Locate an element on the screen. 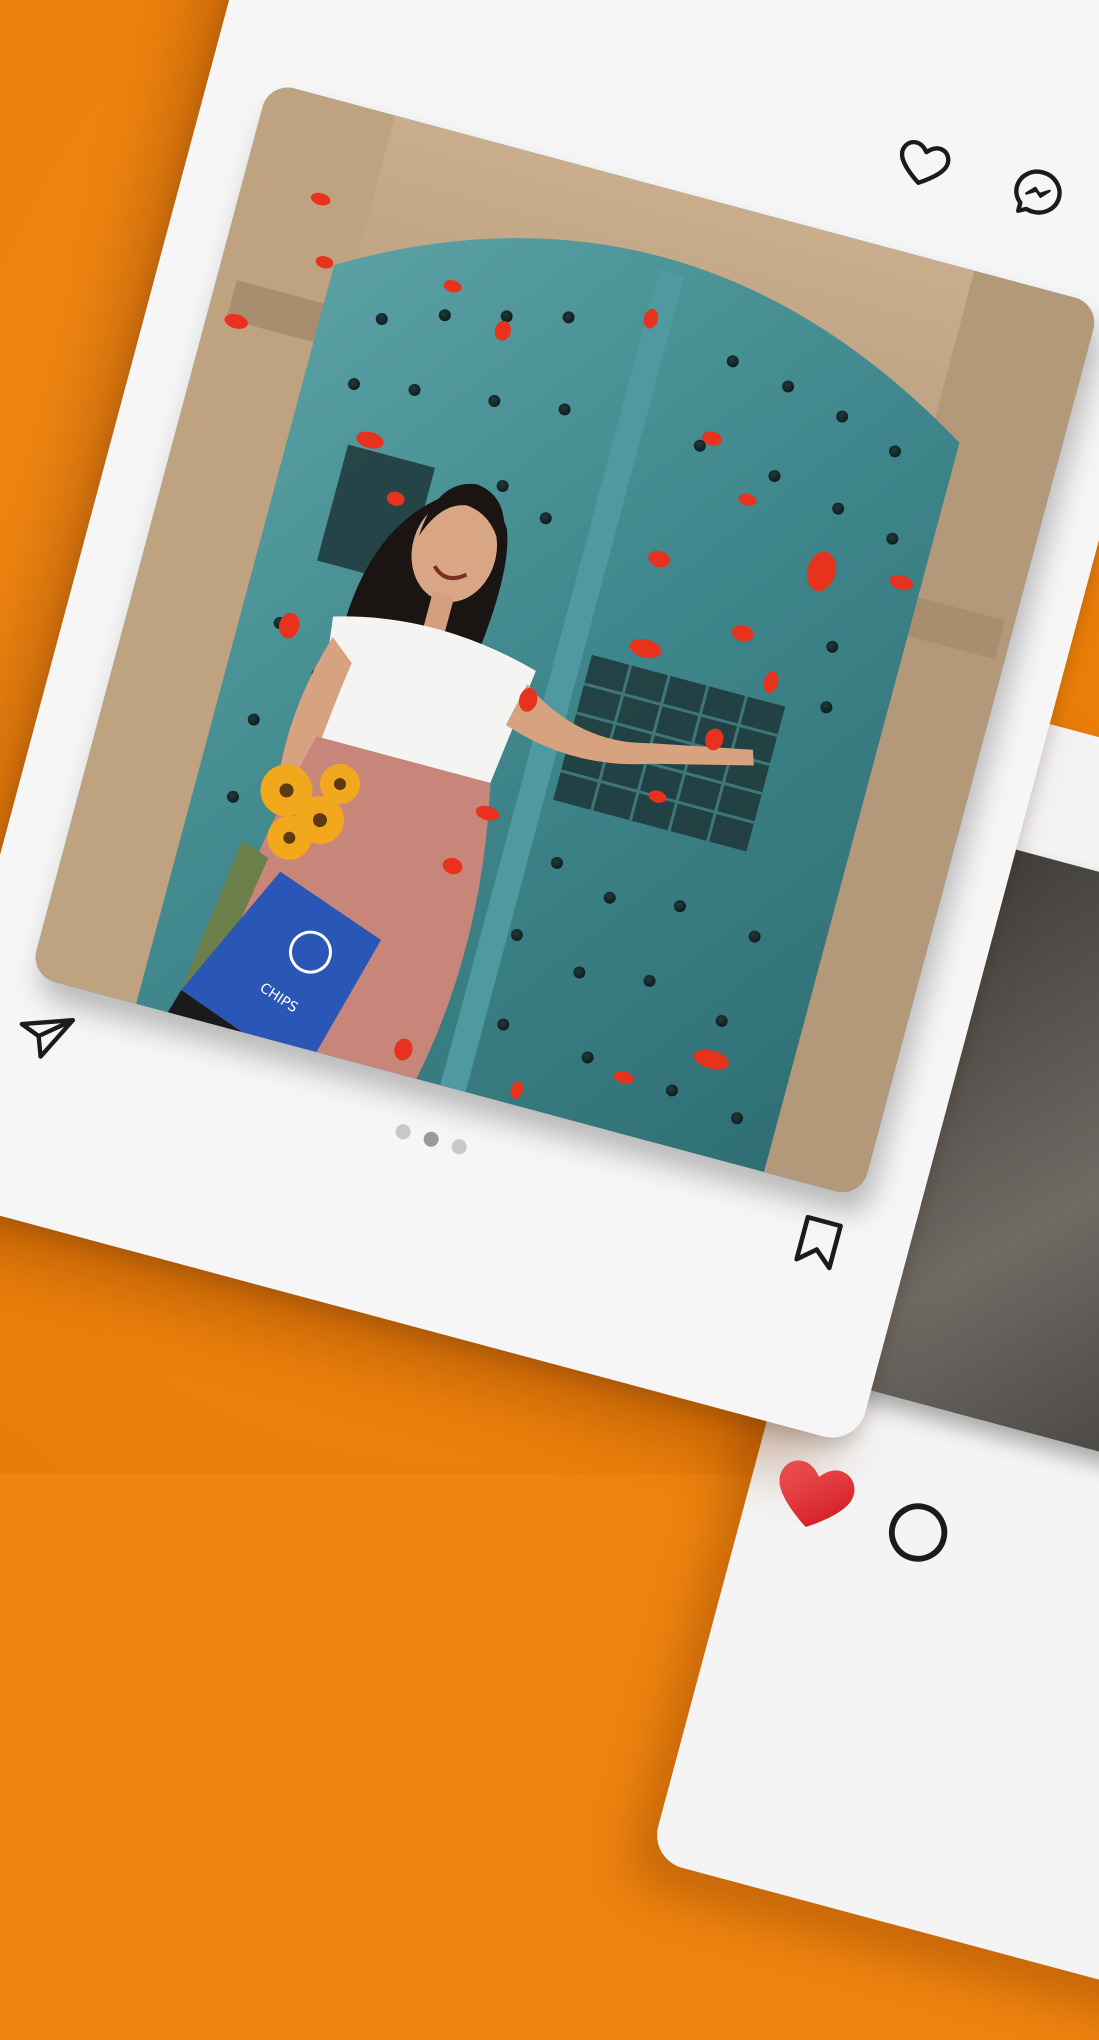  carousel-indicator is located at coordinates (431, 1139).